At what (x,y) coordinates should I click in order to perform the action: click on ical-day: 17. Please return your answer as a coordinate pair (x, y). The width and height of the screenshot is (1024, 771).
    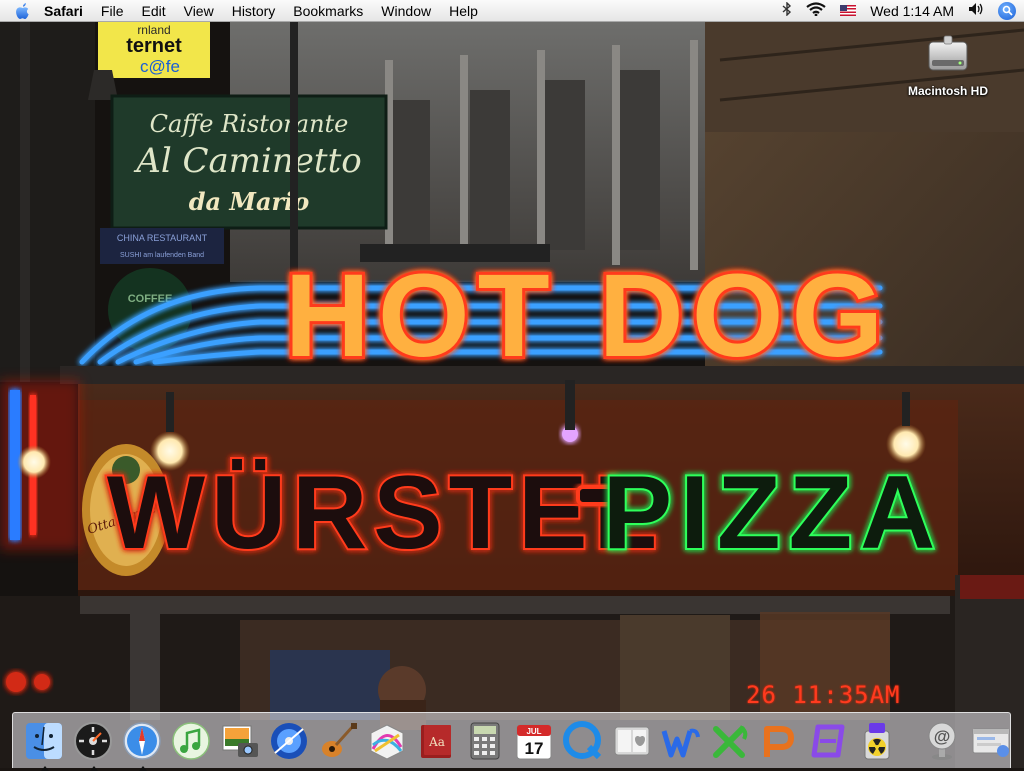
    Looking at the image, I should click on (533, 748).